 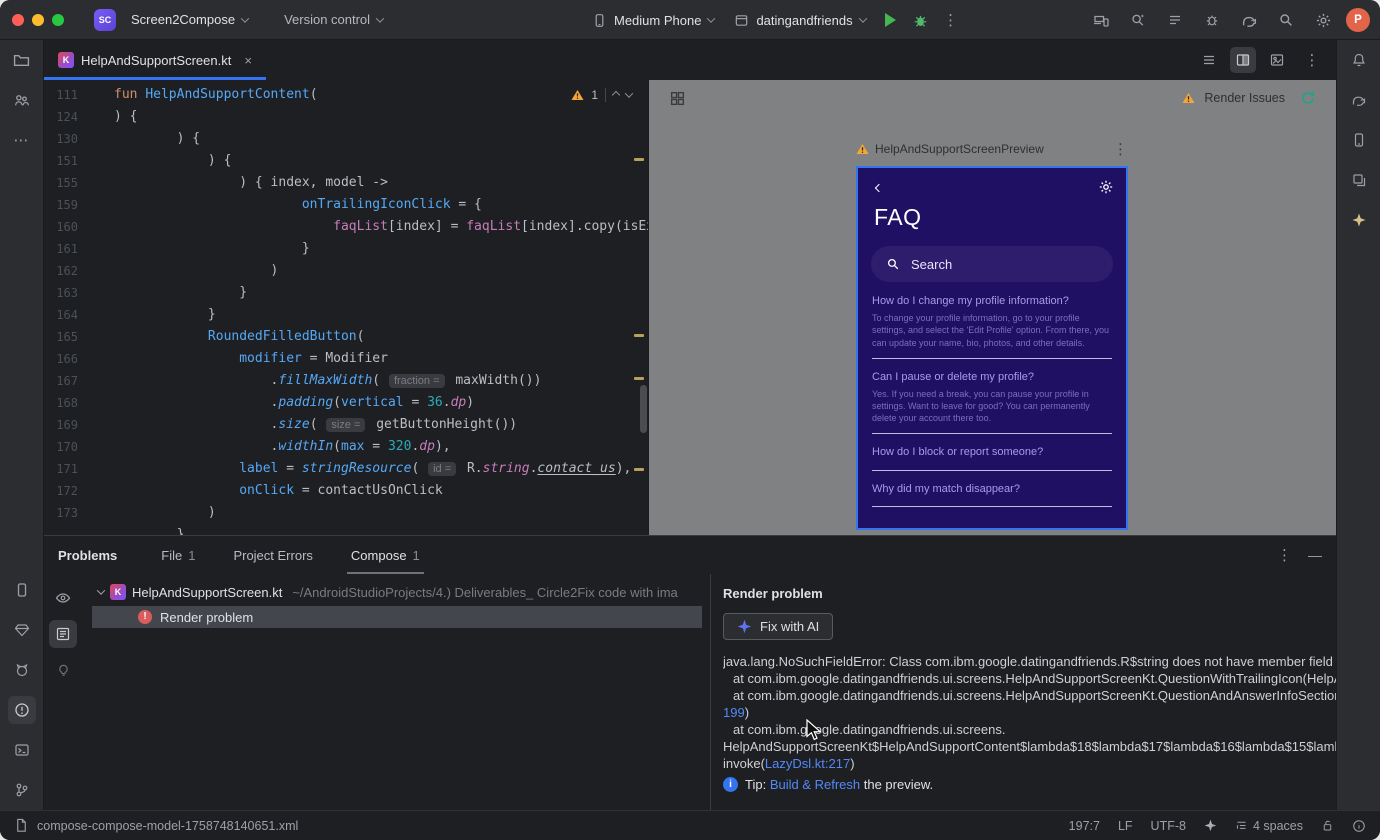 What do you see at coordinates (677, 98) in the screenshot?
I see `preview-grid-layout-button` at bounding box center [677, 98].